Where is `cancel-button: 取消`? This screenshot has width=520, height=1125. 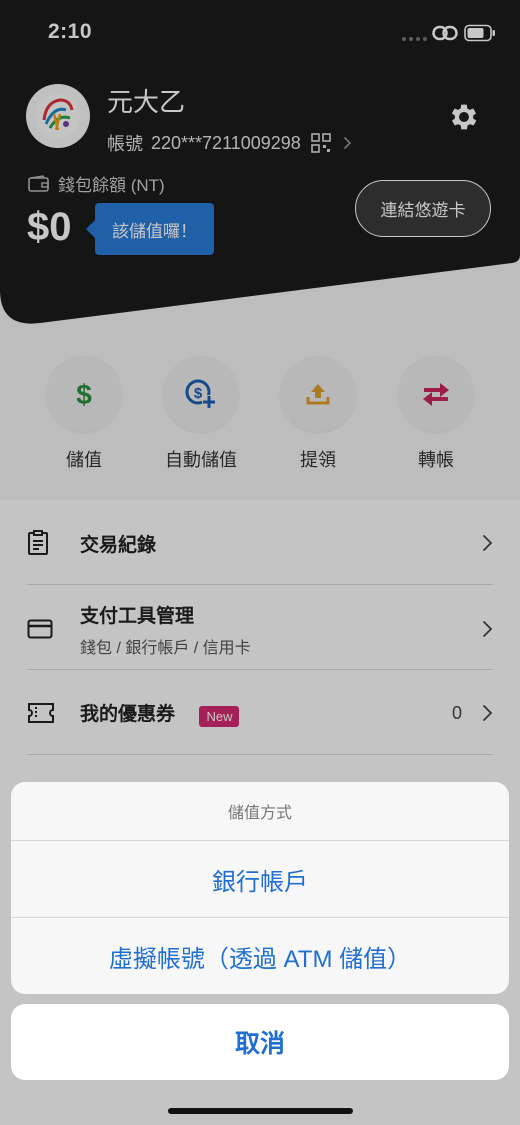 cancel-button: 取消 is located at coordinates (260, 1042).